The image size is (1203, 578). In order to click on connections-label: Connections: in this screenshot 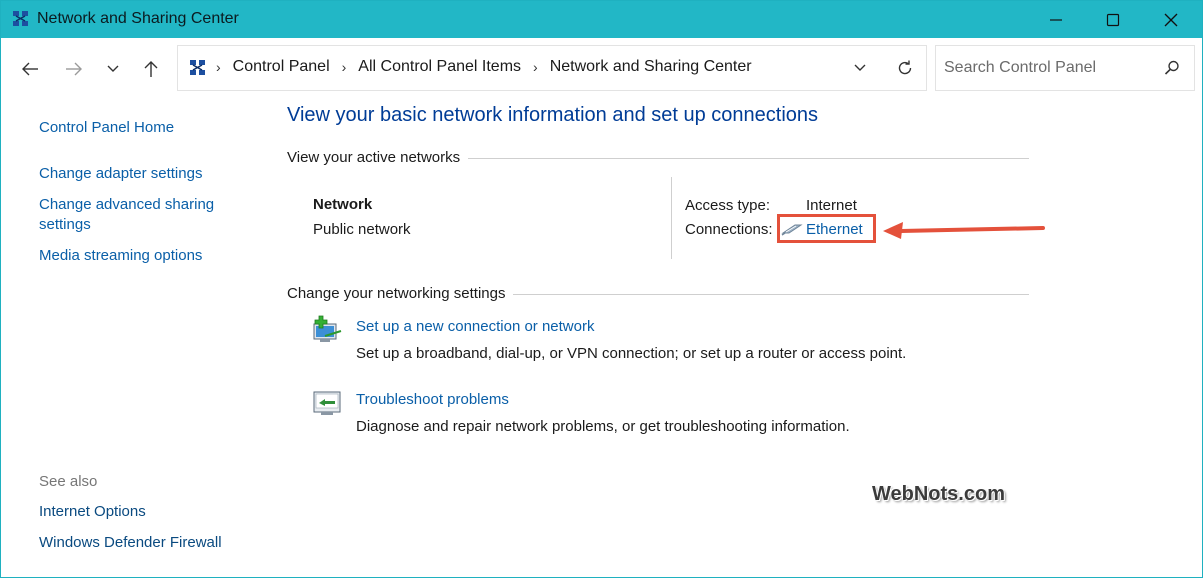, I will do `click(729, 229)`.